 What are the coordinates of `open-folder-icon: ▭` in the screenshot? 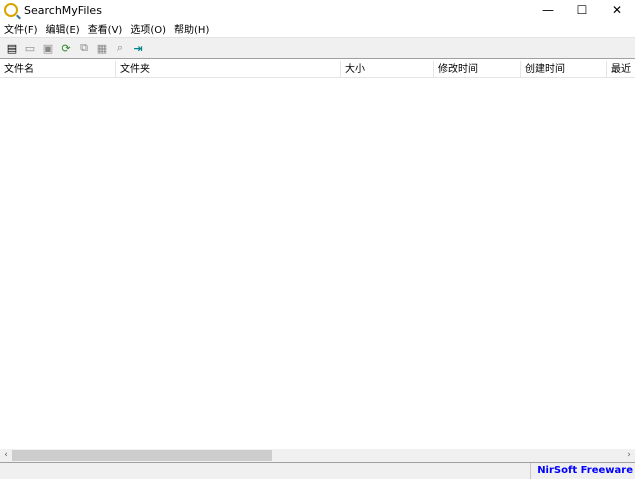 It's located at (30, 48).